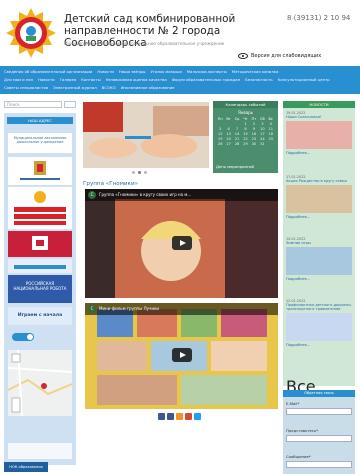  Describe the element at coordinates (245, 129) in the screenshot. I see `calendar-day: 8` at that location.